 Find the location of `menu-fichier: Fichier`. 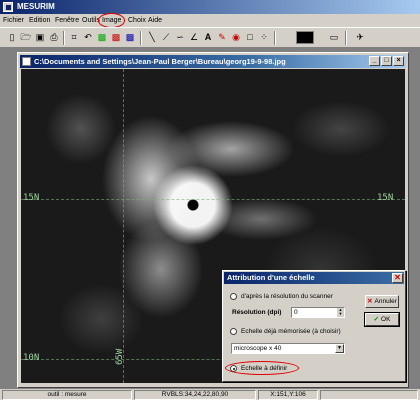

menu-fichier: Fichier is located at coordinates (13, 20).